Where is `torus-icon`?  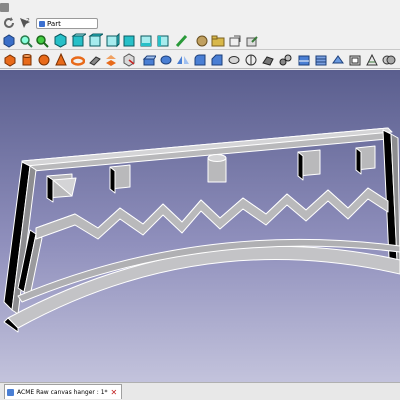 torus-icon is located at coordinates (78, 59).